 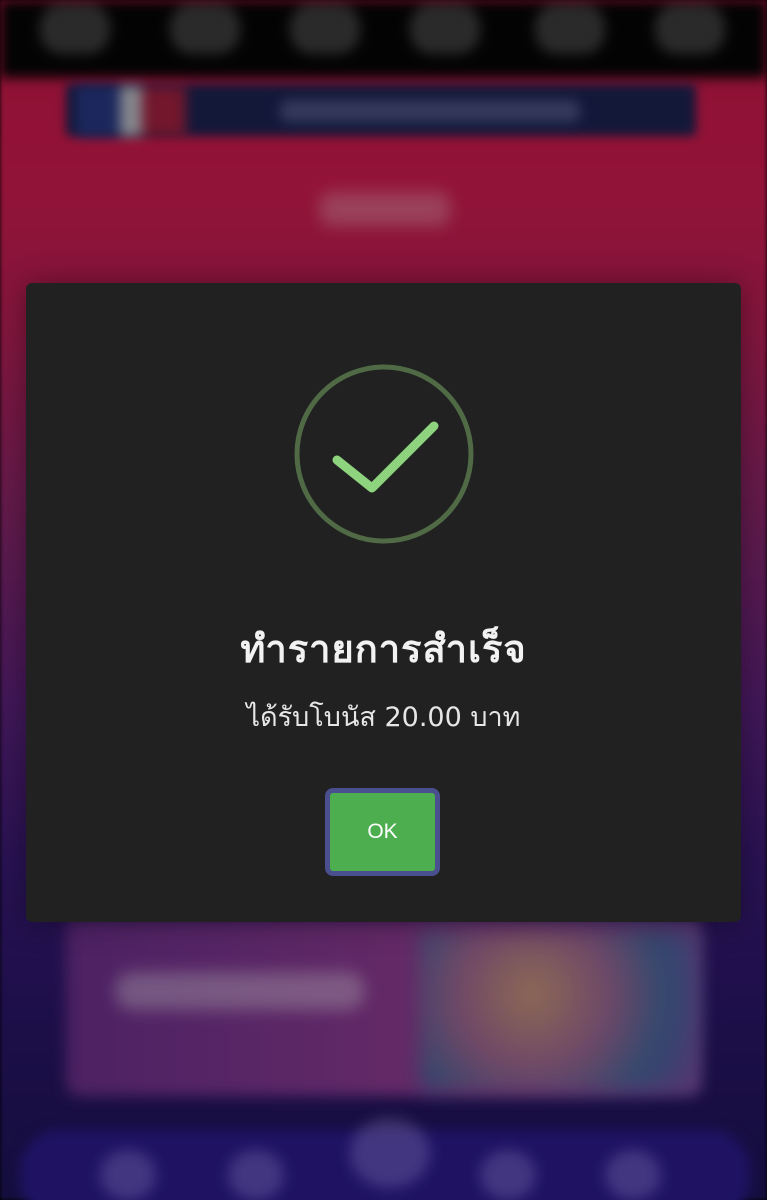 What do you see at coordinates (384, 454) in the screenshot?
I see `check-circle-icon` at bounding box center [384, 454].